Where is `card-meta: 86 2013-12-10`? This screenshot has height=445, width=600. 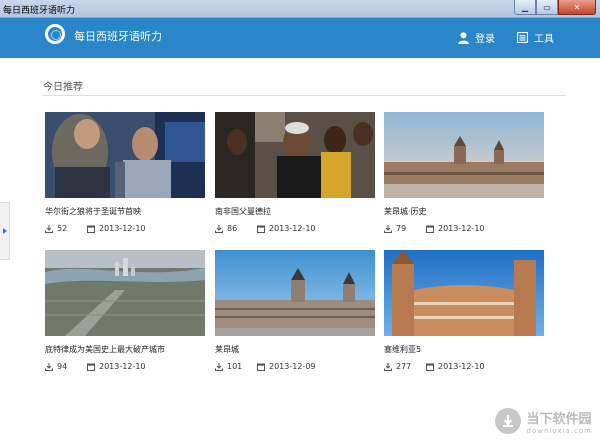
card-meta: 86 2013-12-10 is located at coordinates (295, 230).